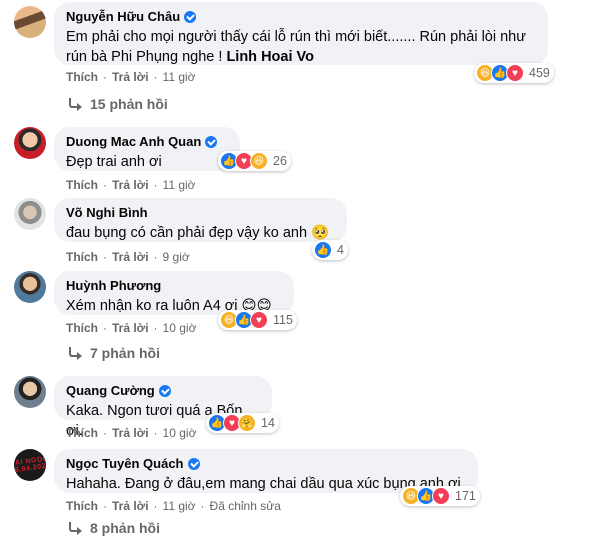 The width and height of the screenshot is (590, 538). Describe the element at coordinates (107, 213) in the screenshot. I see `comment-author: Võ Nghi Bình` at that location.